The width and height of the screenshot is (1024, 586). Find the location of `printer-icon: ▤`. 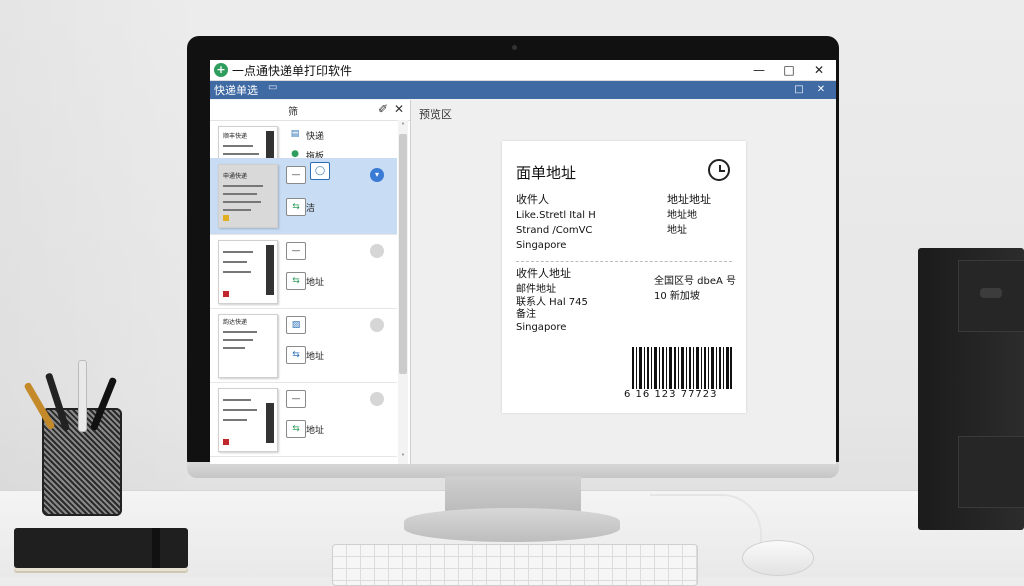

printer-icon: ▤ is located at coordinates (295, 134).